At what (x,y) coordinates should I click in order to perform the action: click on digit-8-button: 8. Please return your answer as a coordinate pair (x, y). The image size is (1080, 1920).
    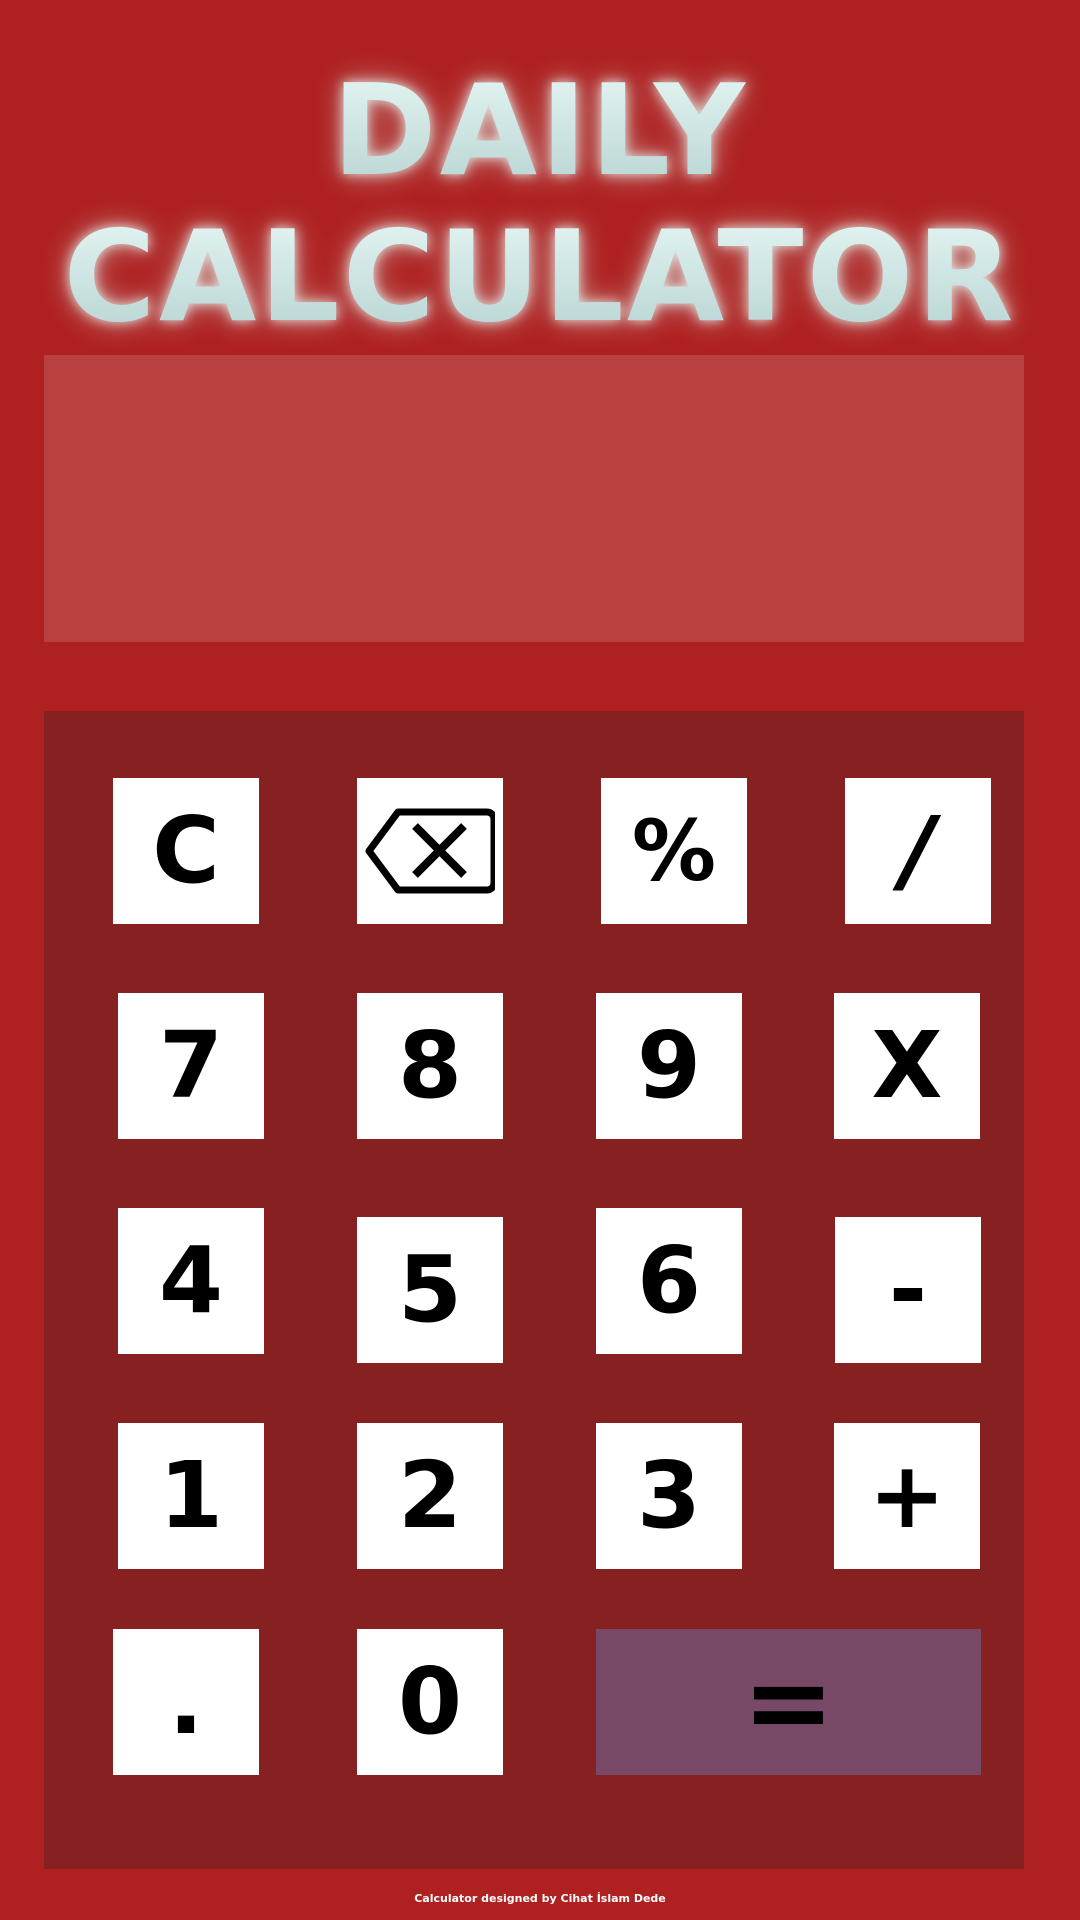
    Looking at the image, I should click on (430, 1066).